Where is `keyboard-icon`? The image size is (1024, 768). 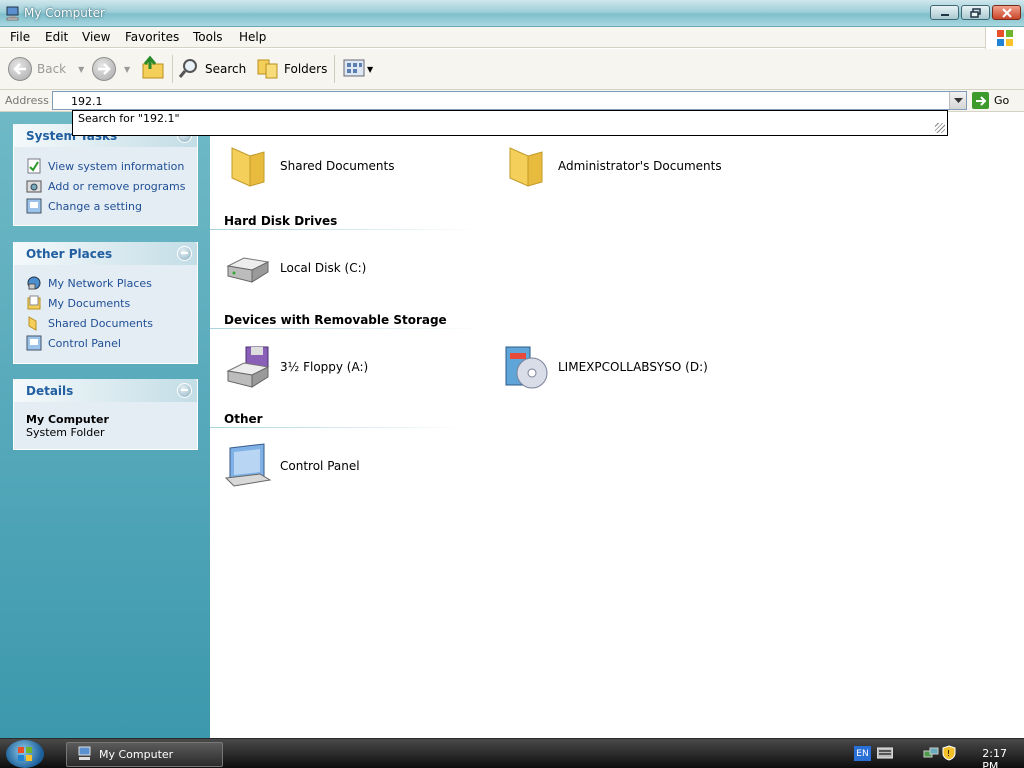 keyboard-icon is located at coordinates (885, 754).